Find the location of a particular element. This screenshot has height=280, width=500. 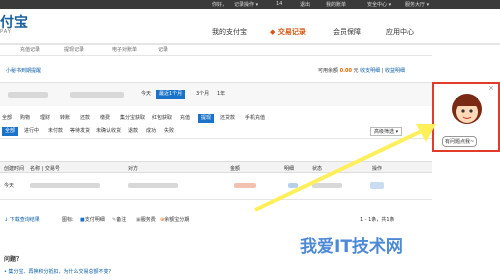

type-payment: 缴费 is located at coordinates (105, 118).